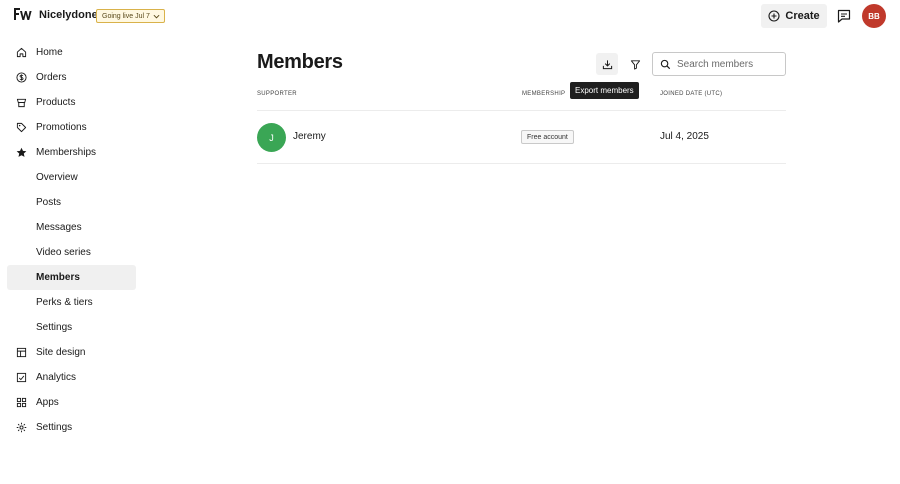 The width and height of the screenshot is (900, 484). I want to click on sidebar-item-label: Promotions, so click(61, 127).